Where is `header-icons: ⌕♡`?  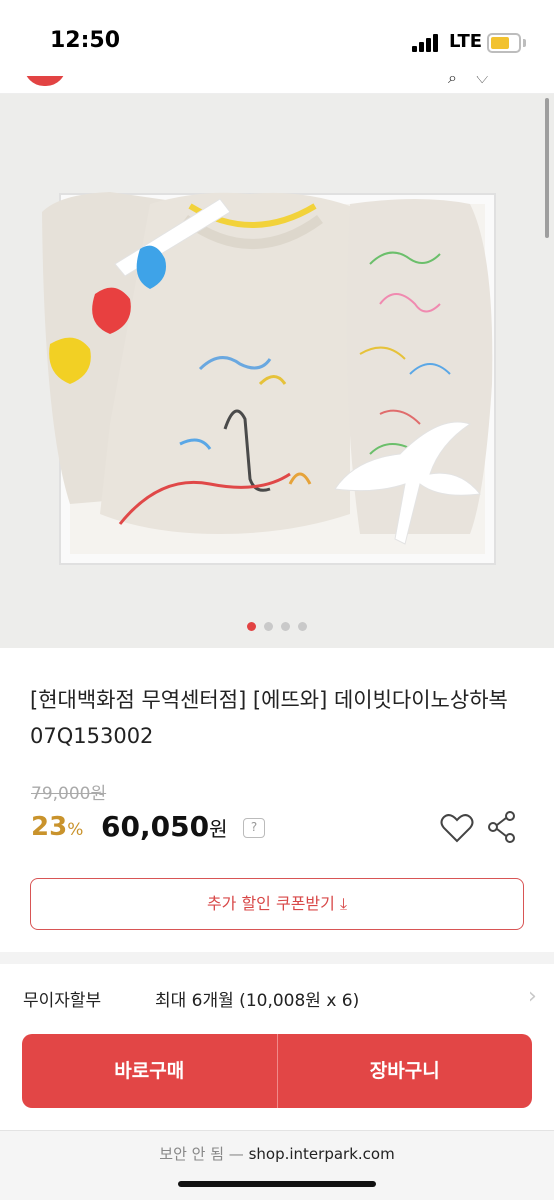 header-icons: ⌕♡ is located at coordinates (477, 82).